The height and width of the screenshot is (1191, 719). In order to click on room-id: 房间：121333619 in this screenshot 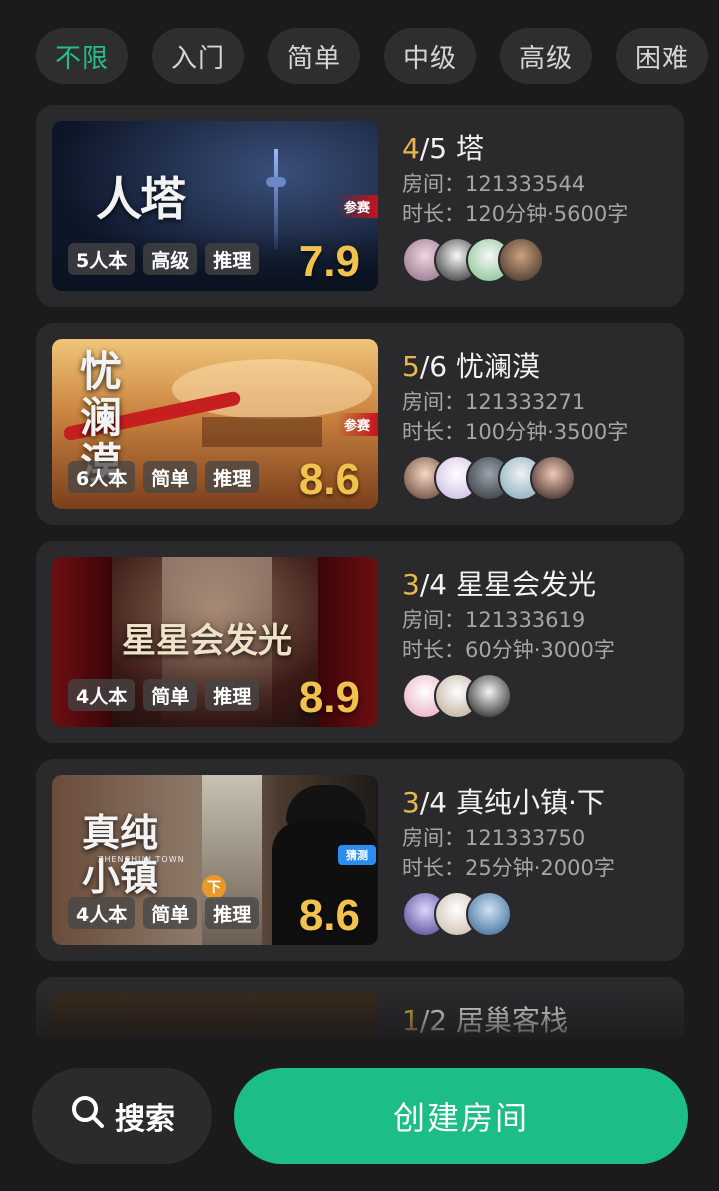, I will do `click(494, 620)`.